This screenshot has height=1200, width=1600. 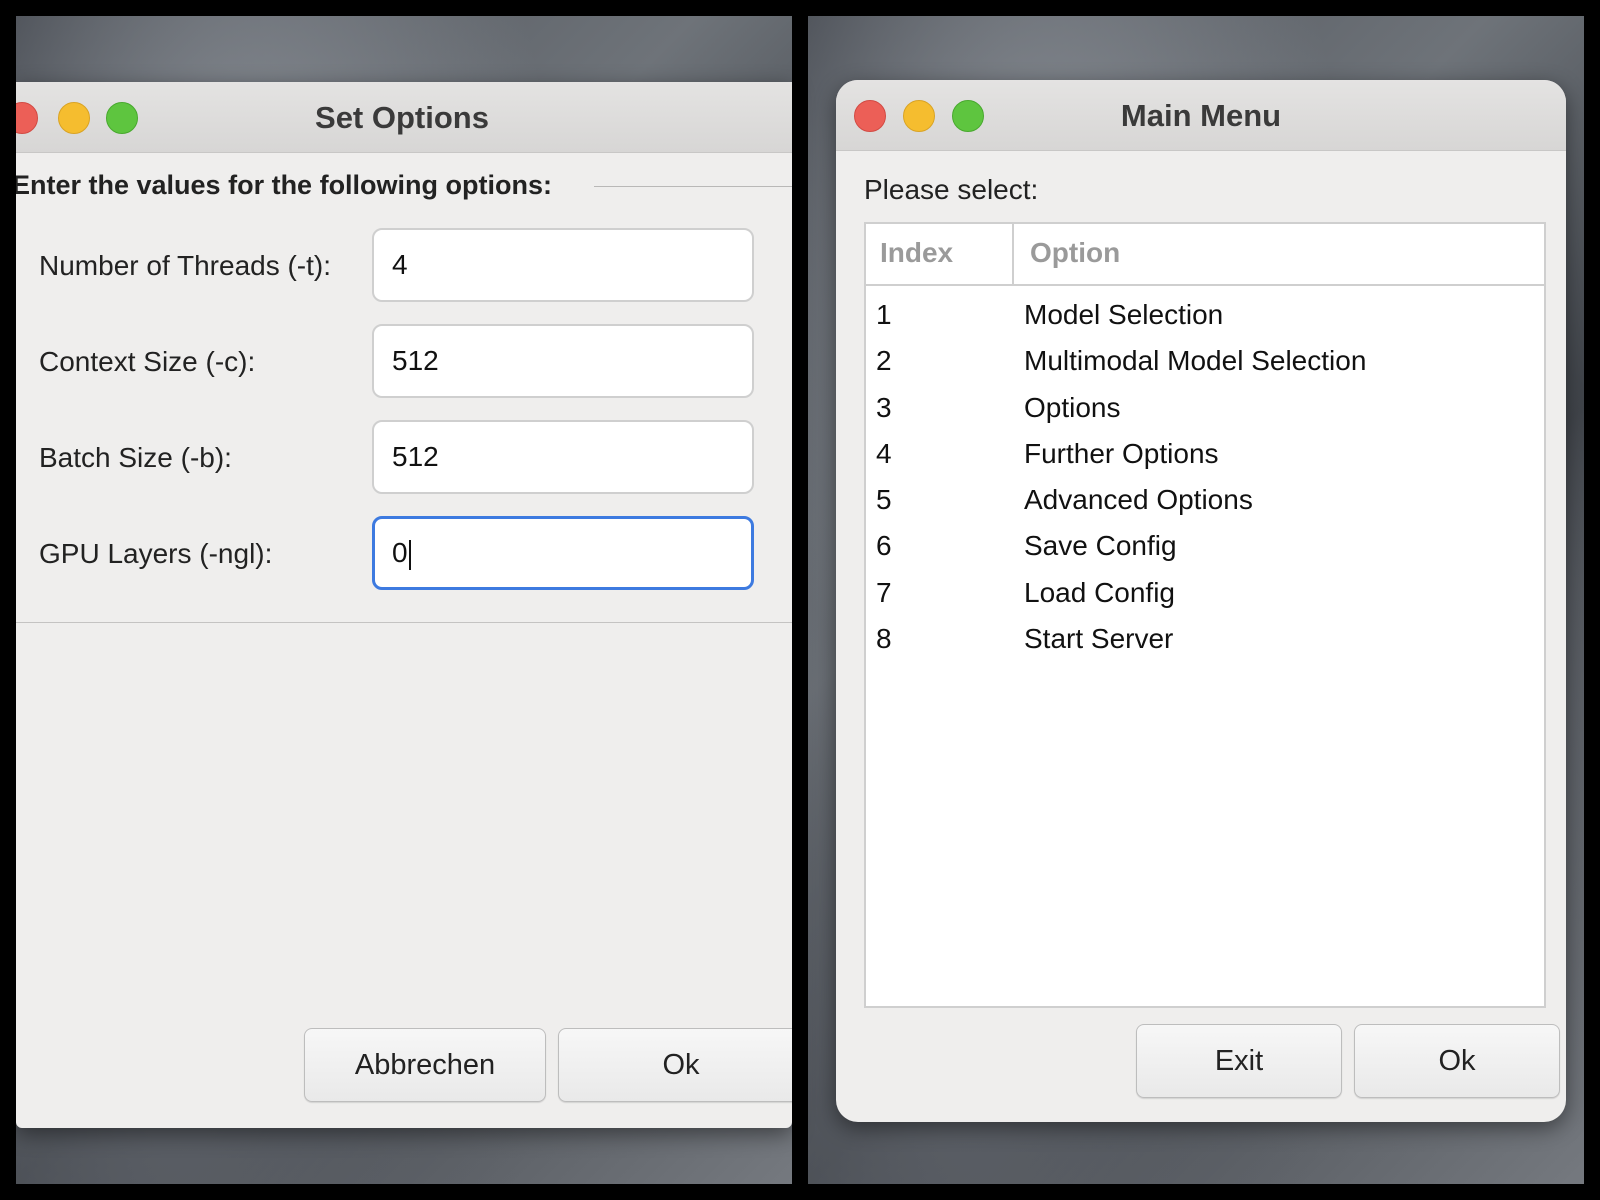 I want to click on table-row: 7 Load Config, so click(x=1205, y=593).